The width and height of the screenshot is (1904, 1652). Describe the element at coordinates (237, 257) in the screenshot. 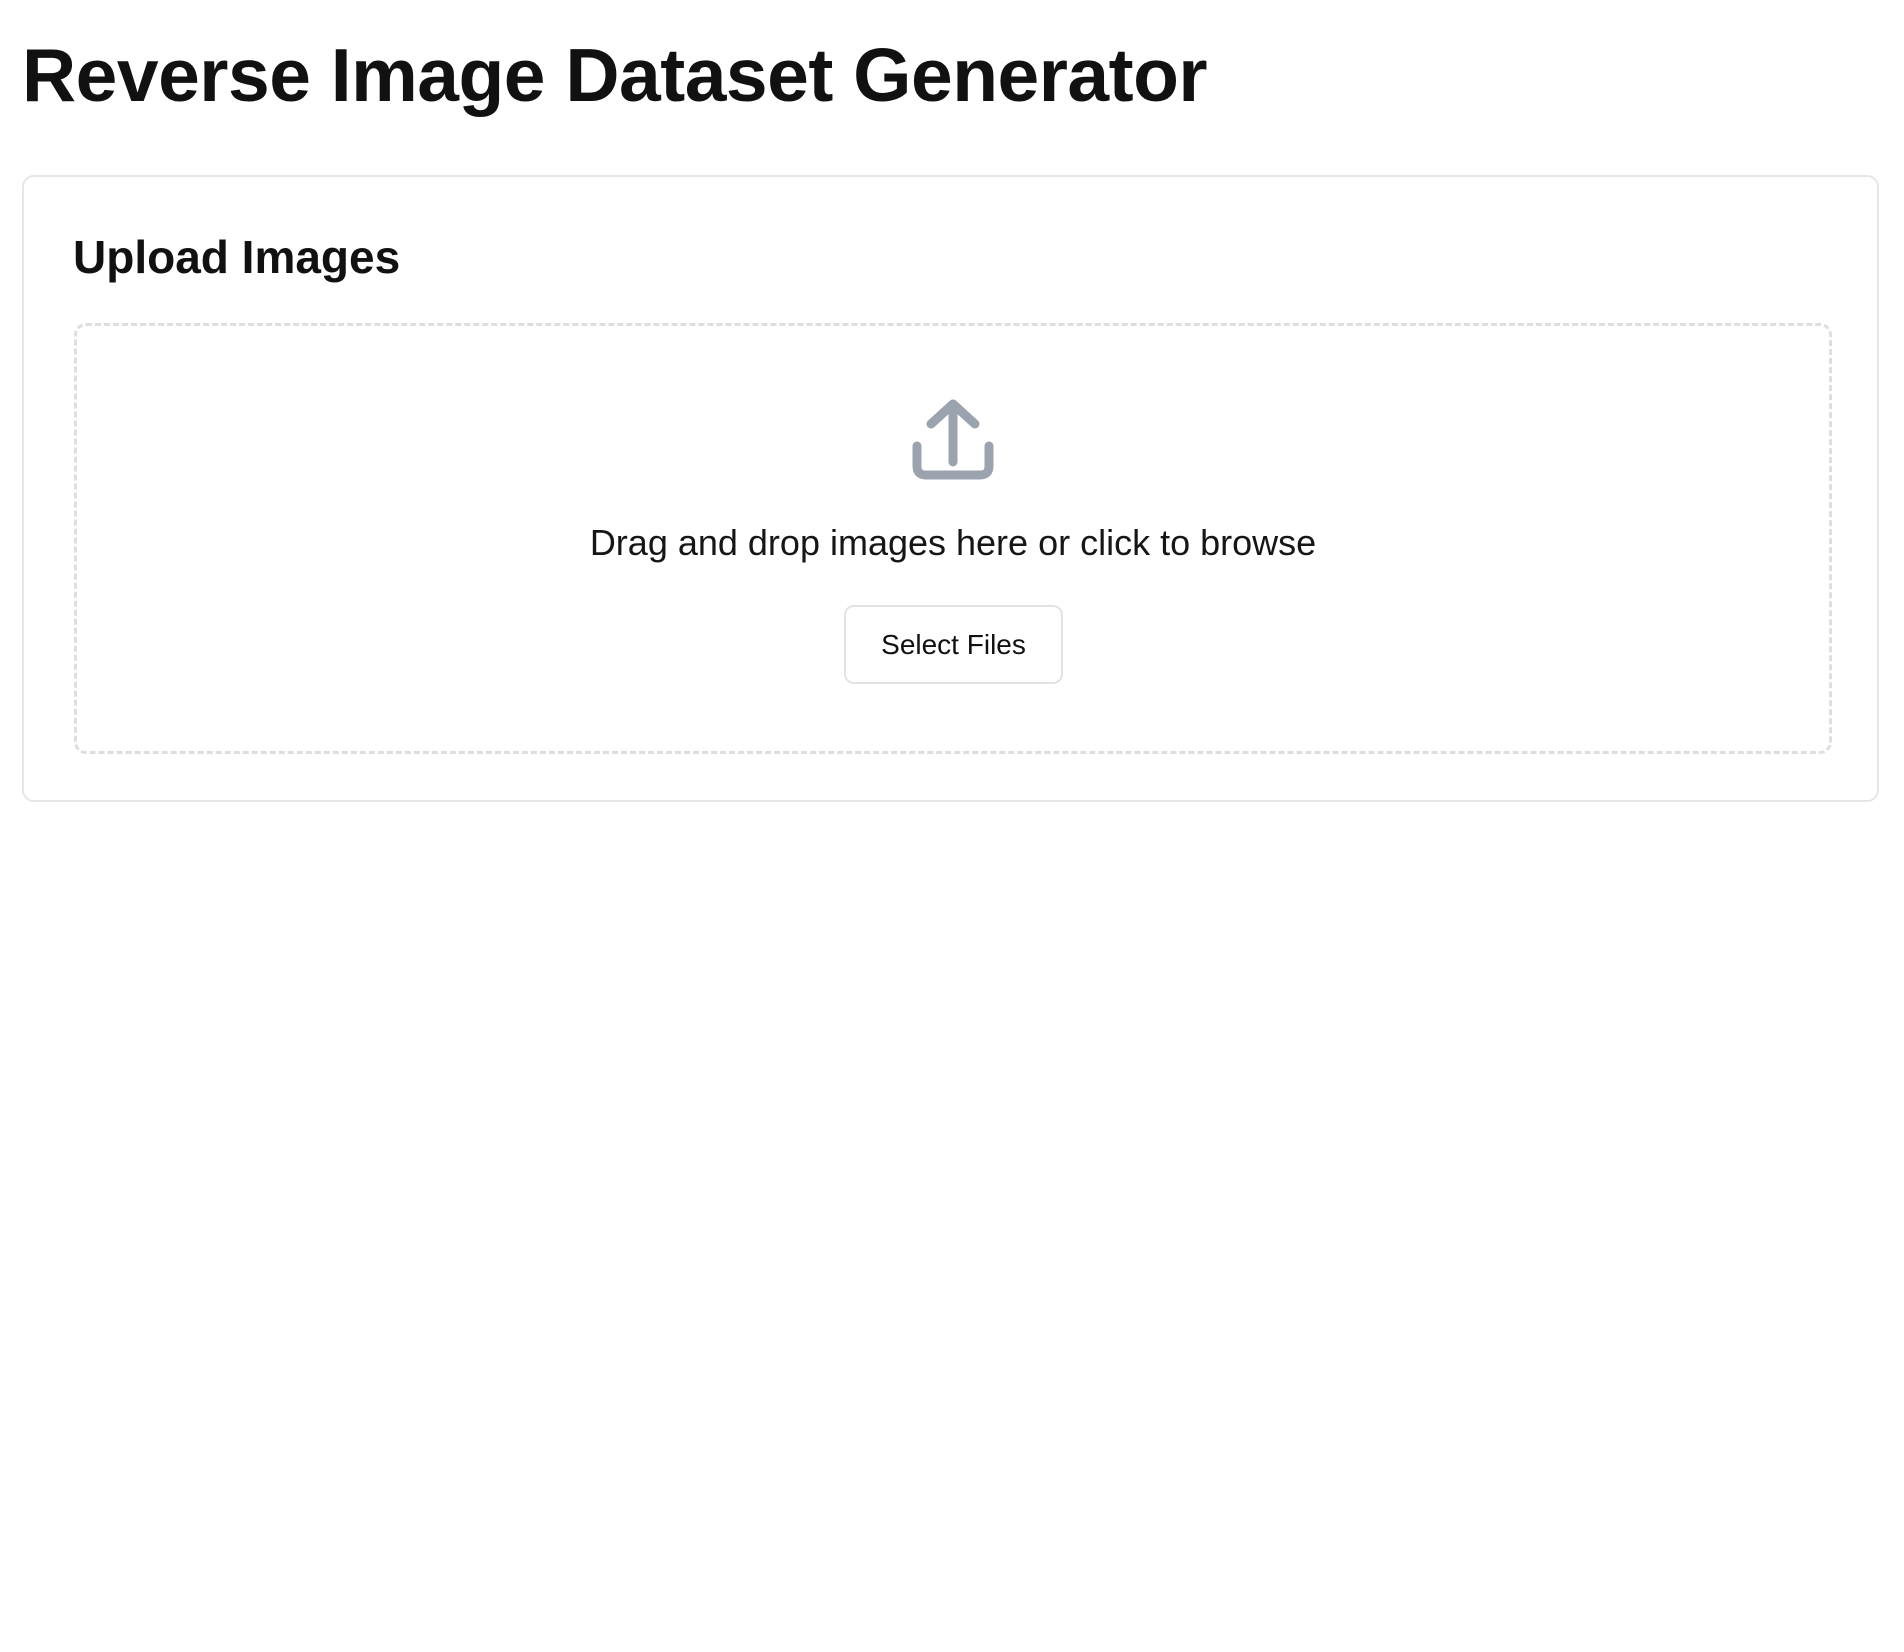

I see `upload-card-title: Upload Images` at that location.